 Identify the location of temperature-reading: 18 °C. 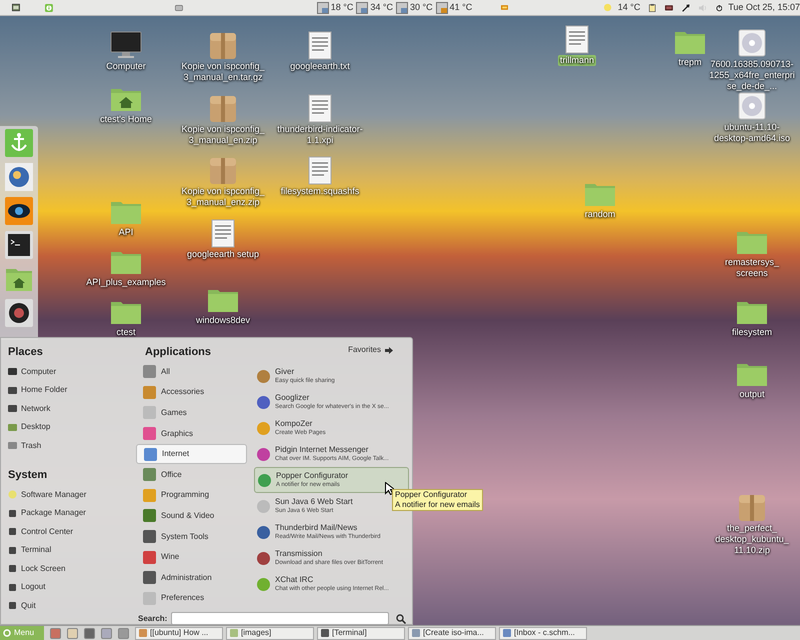
(342, 7).